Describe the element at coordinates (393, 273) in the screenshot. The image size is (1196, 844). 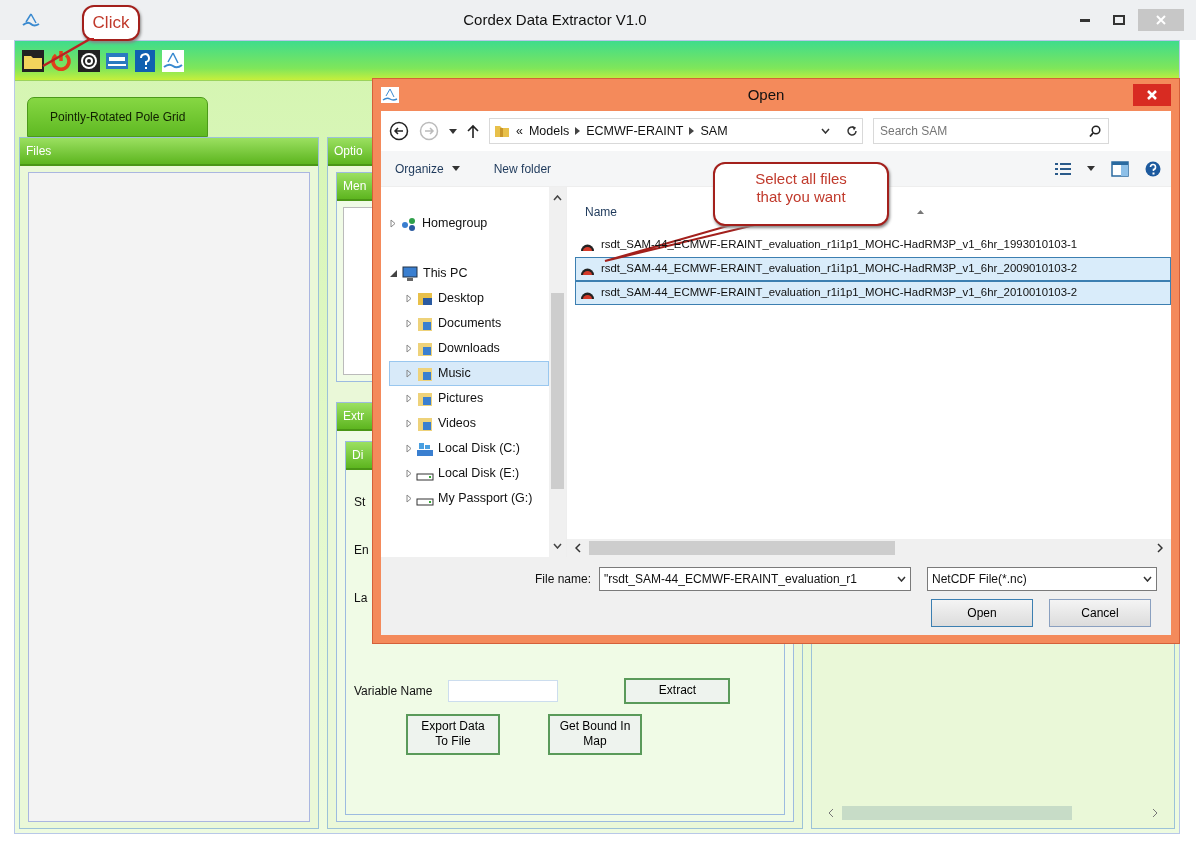
I see `collapse-arrow-icon` at that location.